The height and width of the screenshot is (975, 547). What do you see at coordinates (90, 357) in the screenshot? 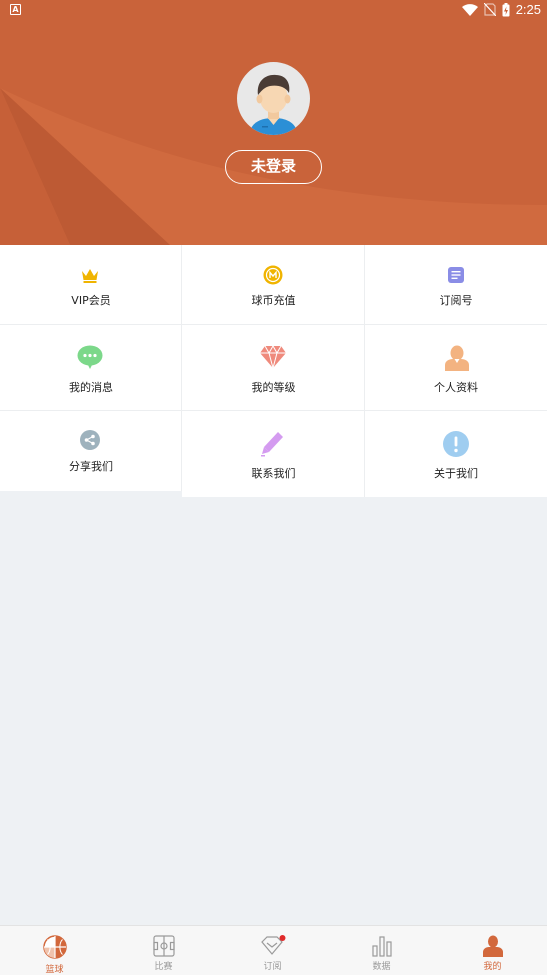
I see `message-icon` at bounding box center [90, 357].